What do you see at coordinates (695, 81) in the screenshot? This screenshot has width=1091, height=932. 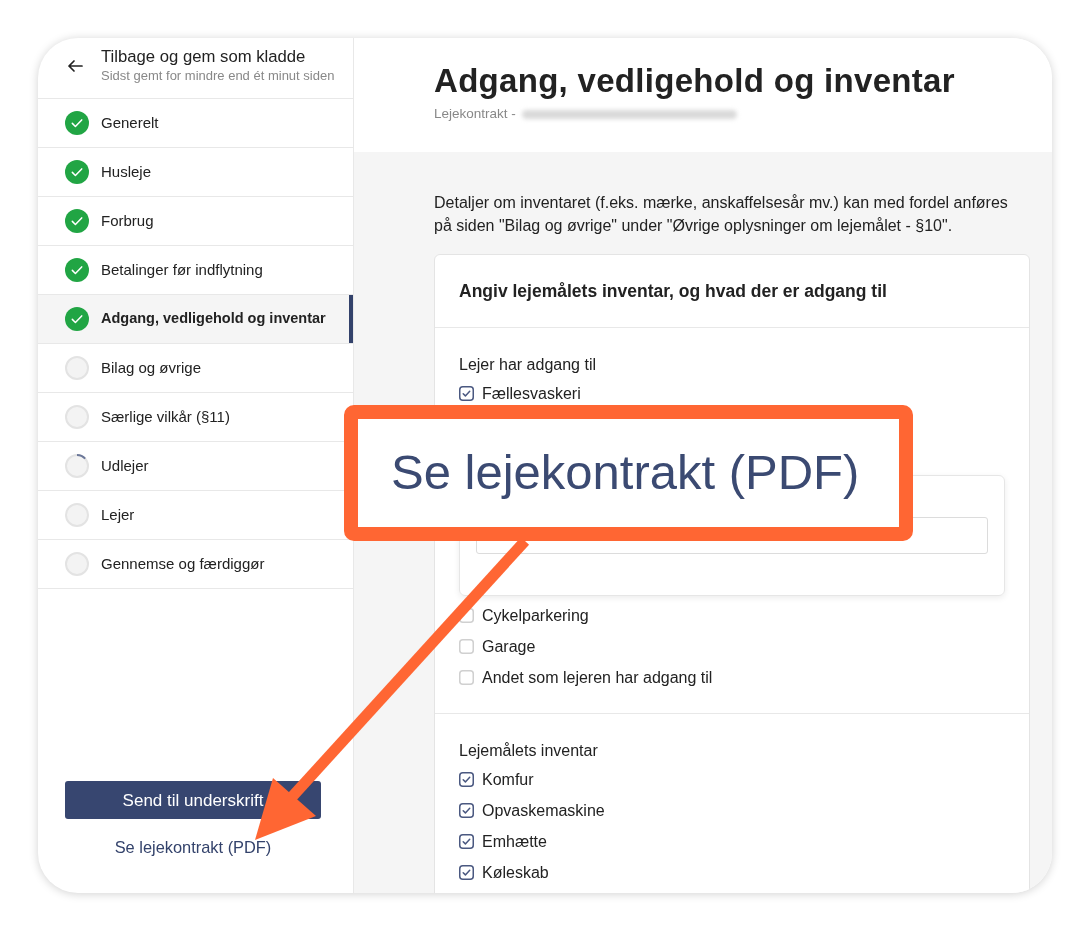 I see `page-title: Adgang, vedligehold og inventar` at bounding box center [695, 81].